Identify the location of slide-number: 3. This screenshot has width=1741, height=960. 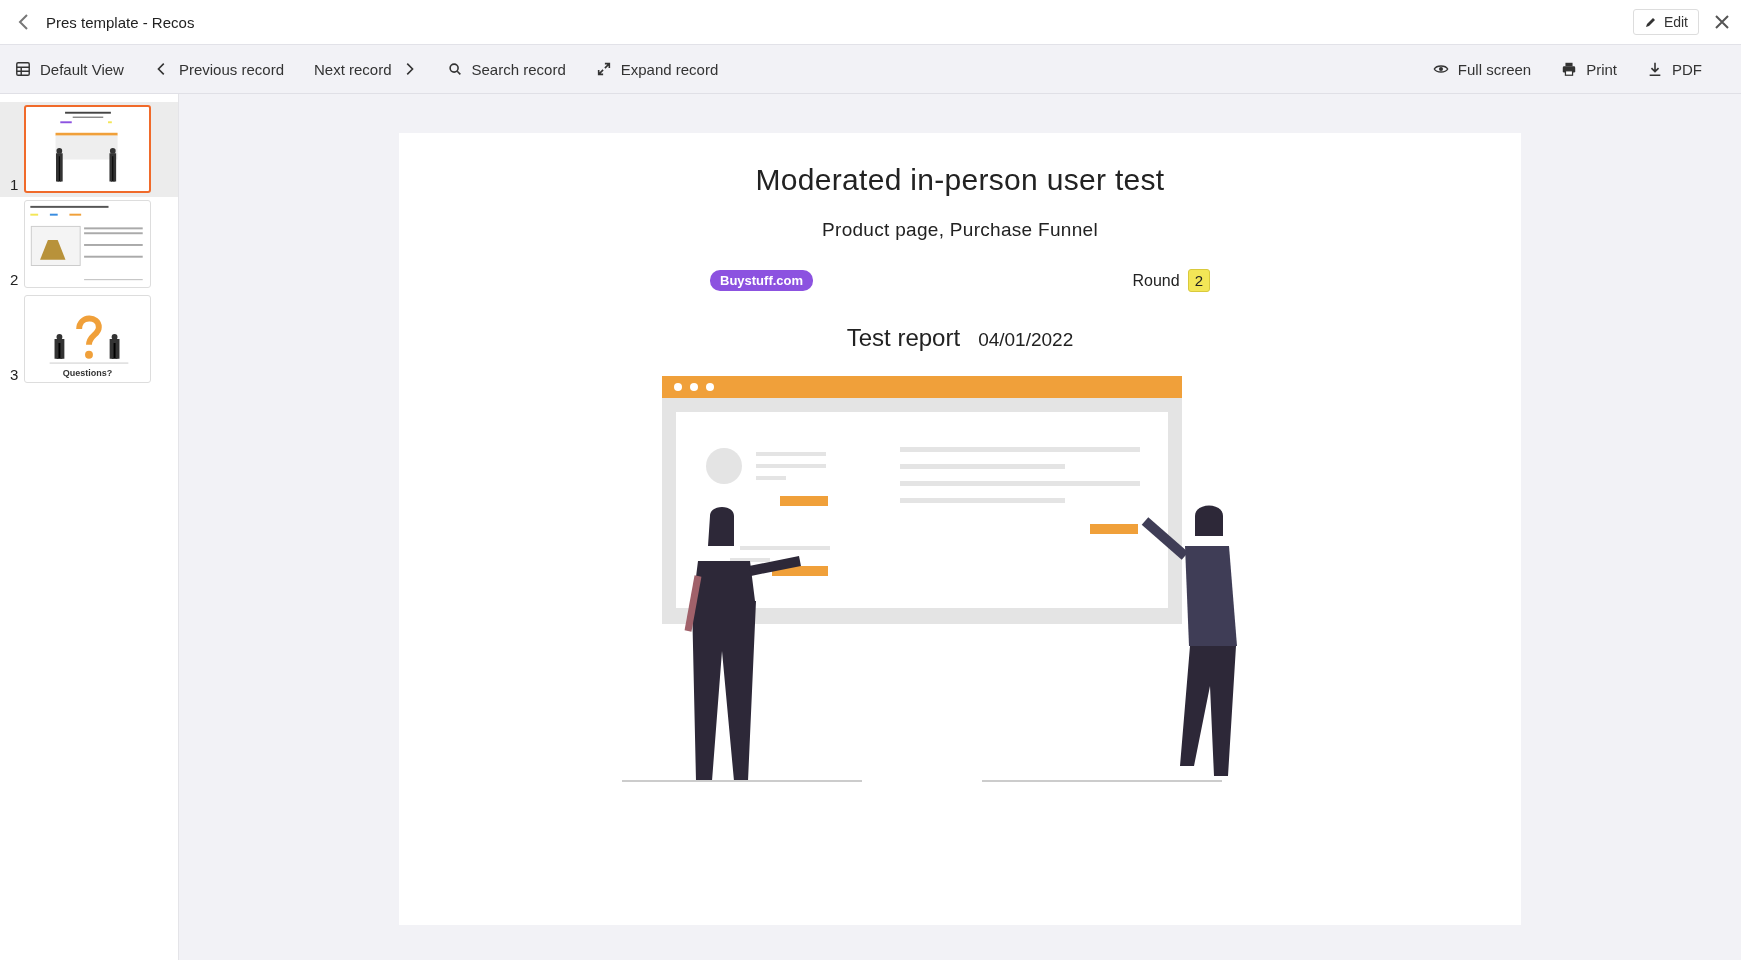
(15, 374).